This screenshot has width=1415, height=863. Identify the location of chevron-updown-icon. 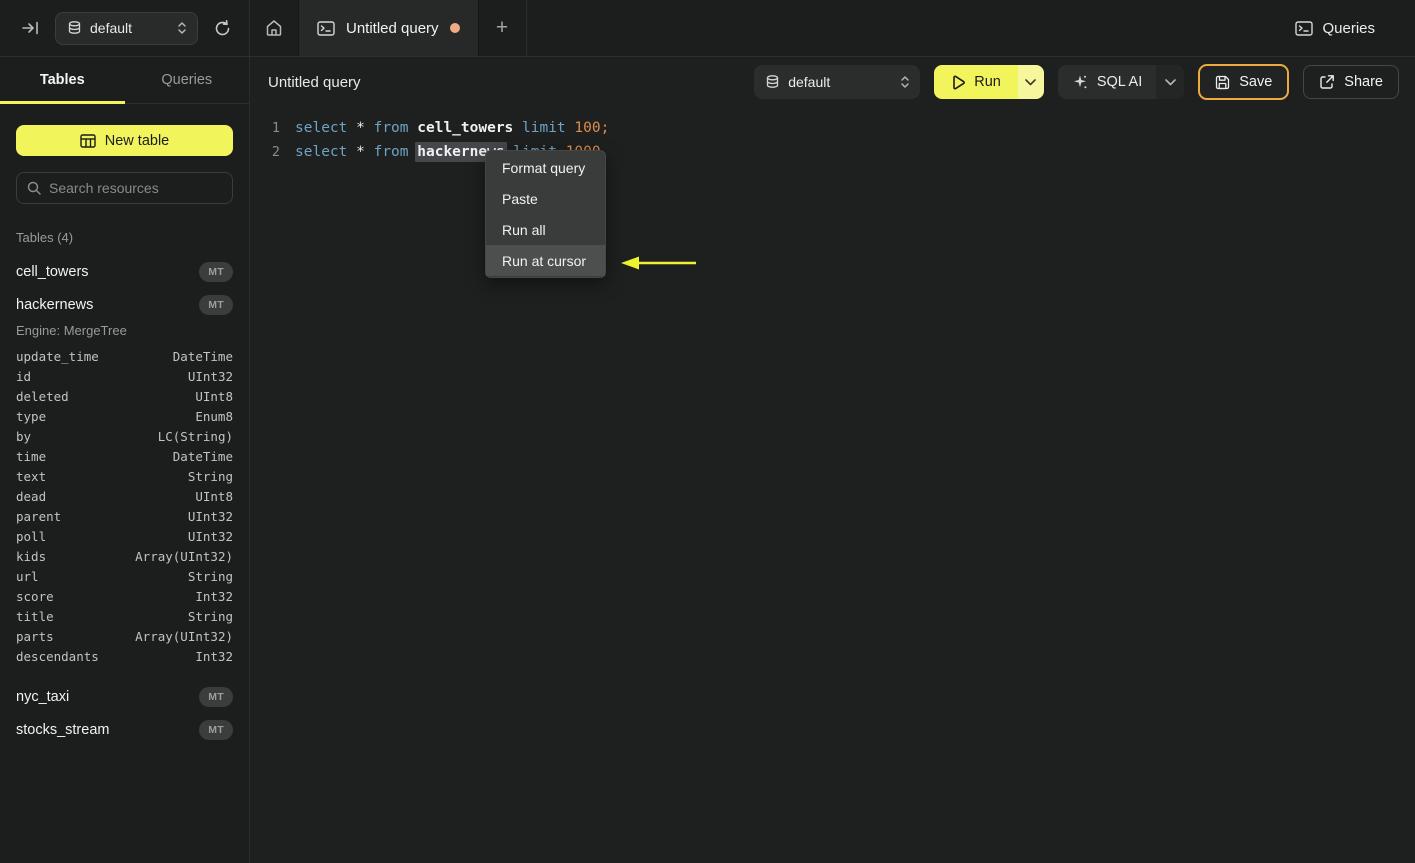
(182, 28).